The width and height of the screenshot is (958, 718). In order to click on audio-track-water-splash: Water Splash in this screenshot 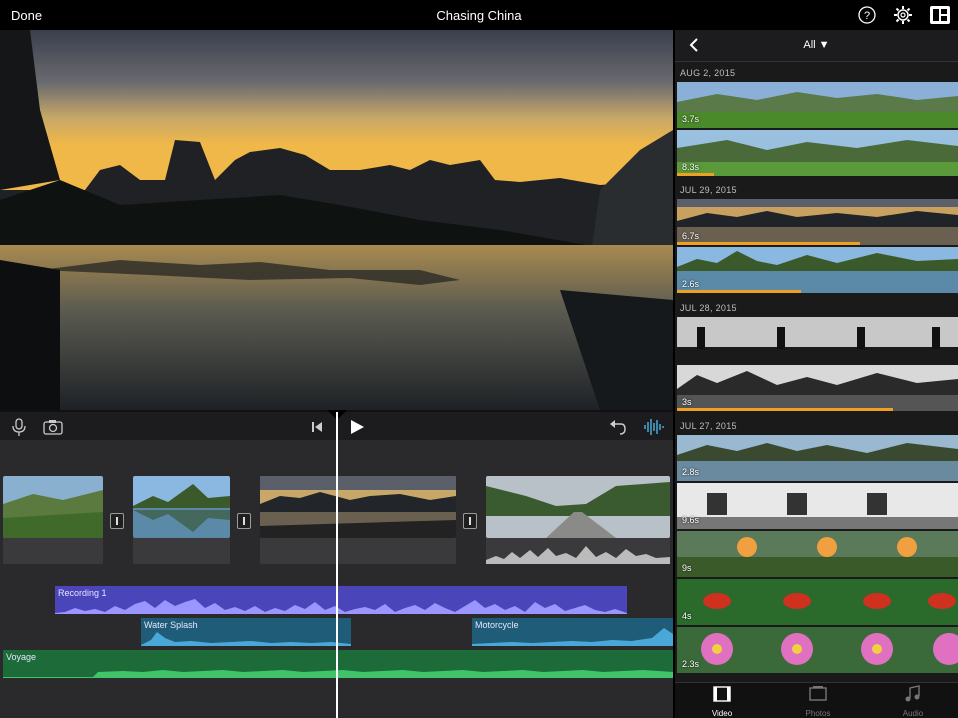, I will do `click(246, 632)`.